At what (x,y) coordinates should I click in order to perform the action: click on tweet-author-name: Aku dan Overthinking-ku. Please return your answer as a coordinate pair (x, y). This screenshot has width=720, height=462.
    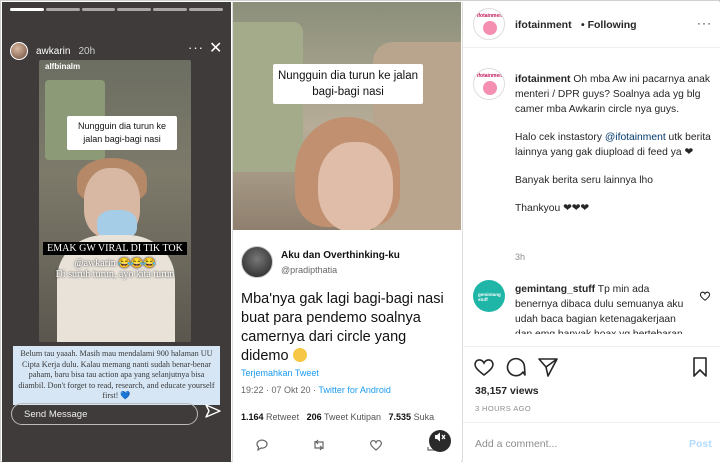
    Looking at the image, I should click on (340, 255).